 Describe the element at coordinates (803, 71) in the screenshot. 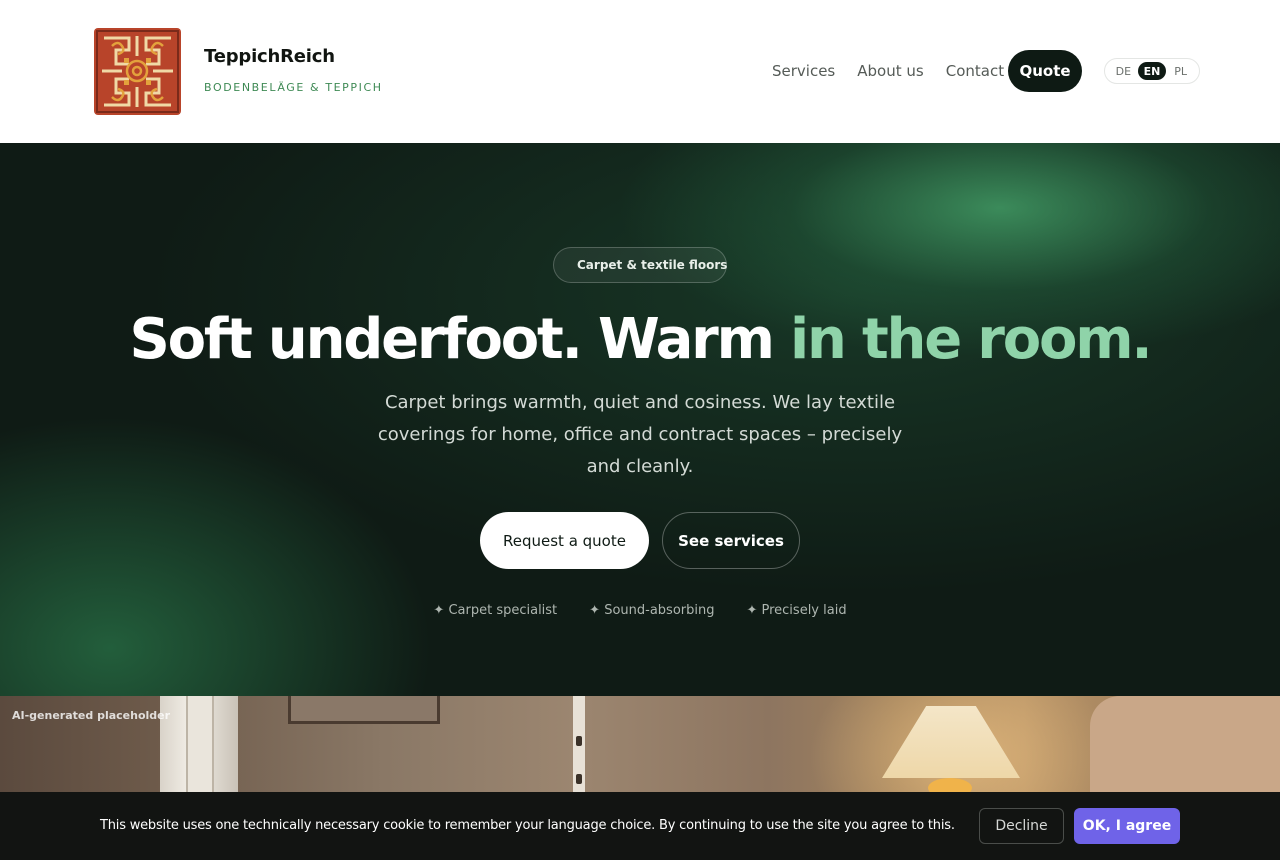

I see `nav-services: Services` at that location.